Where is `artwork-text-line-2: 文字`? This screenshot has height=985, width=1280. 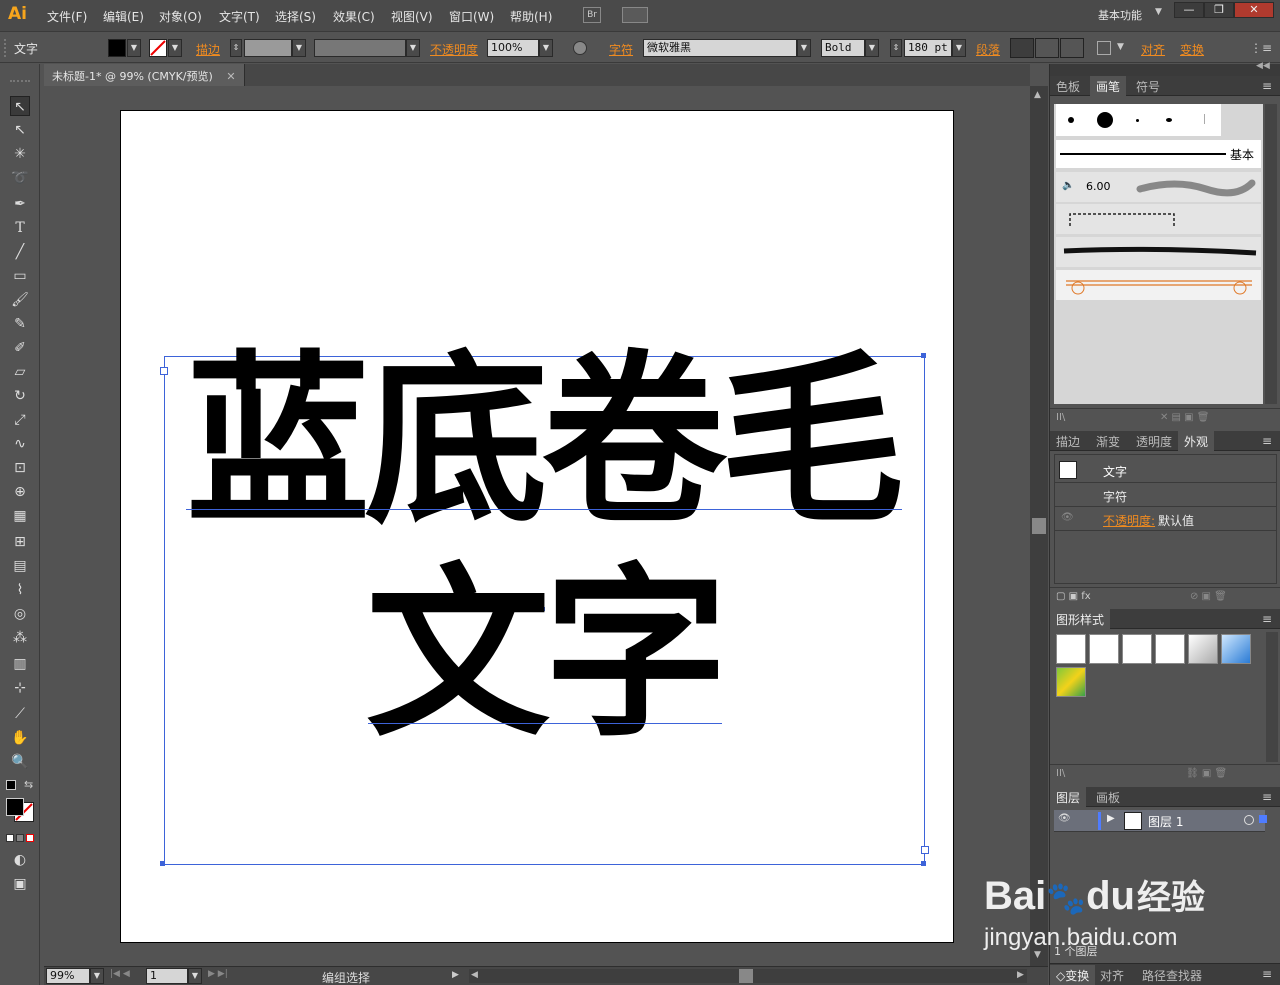
artwork-text-line-2: 文字 is located at coordinates (551, 655).